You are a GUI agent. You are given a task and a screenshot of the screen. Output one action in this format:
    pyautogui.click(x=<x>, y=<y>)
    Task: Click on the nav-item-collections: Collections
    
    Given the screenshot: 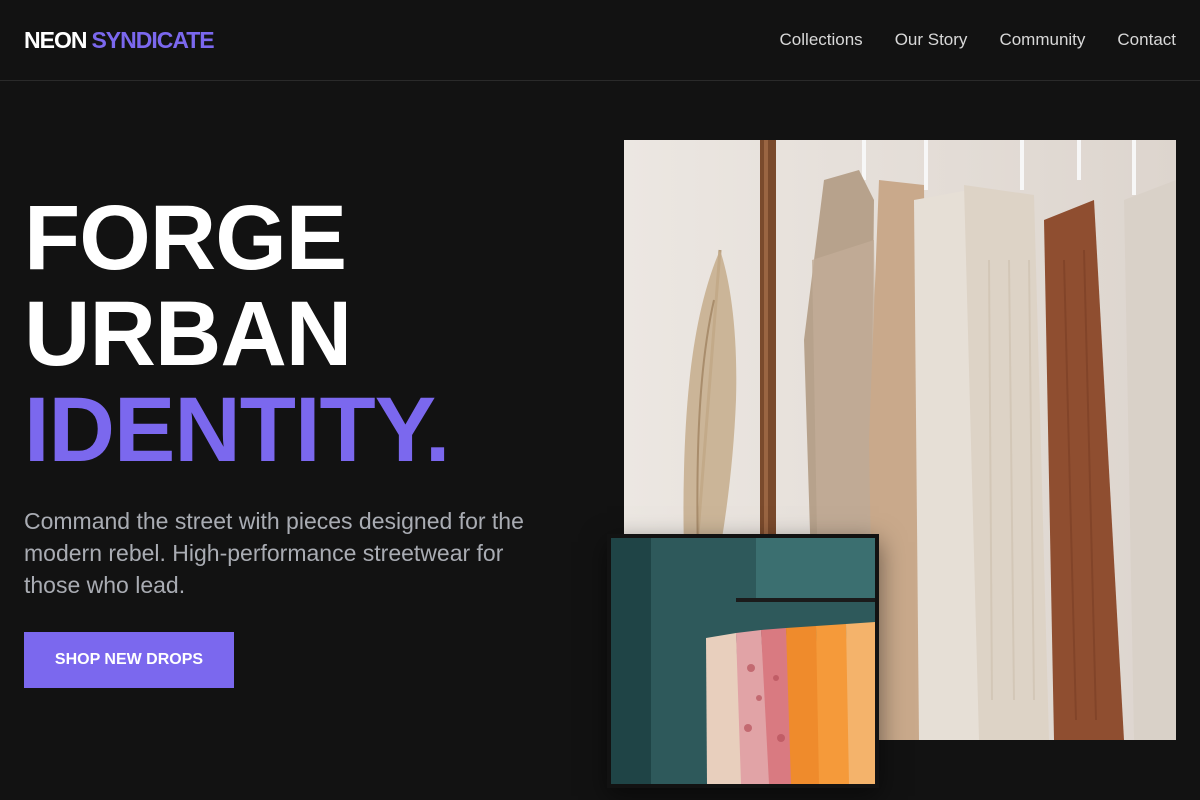 What is the action you would take?
    pyautogui.click(x=821, y=40)
    